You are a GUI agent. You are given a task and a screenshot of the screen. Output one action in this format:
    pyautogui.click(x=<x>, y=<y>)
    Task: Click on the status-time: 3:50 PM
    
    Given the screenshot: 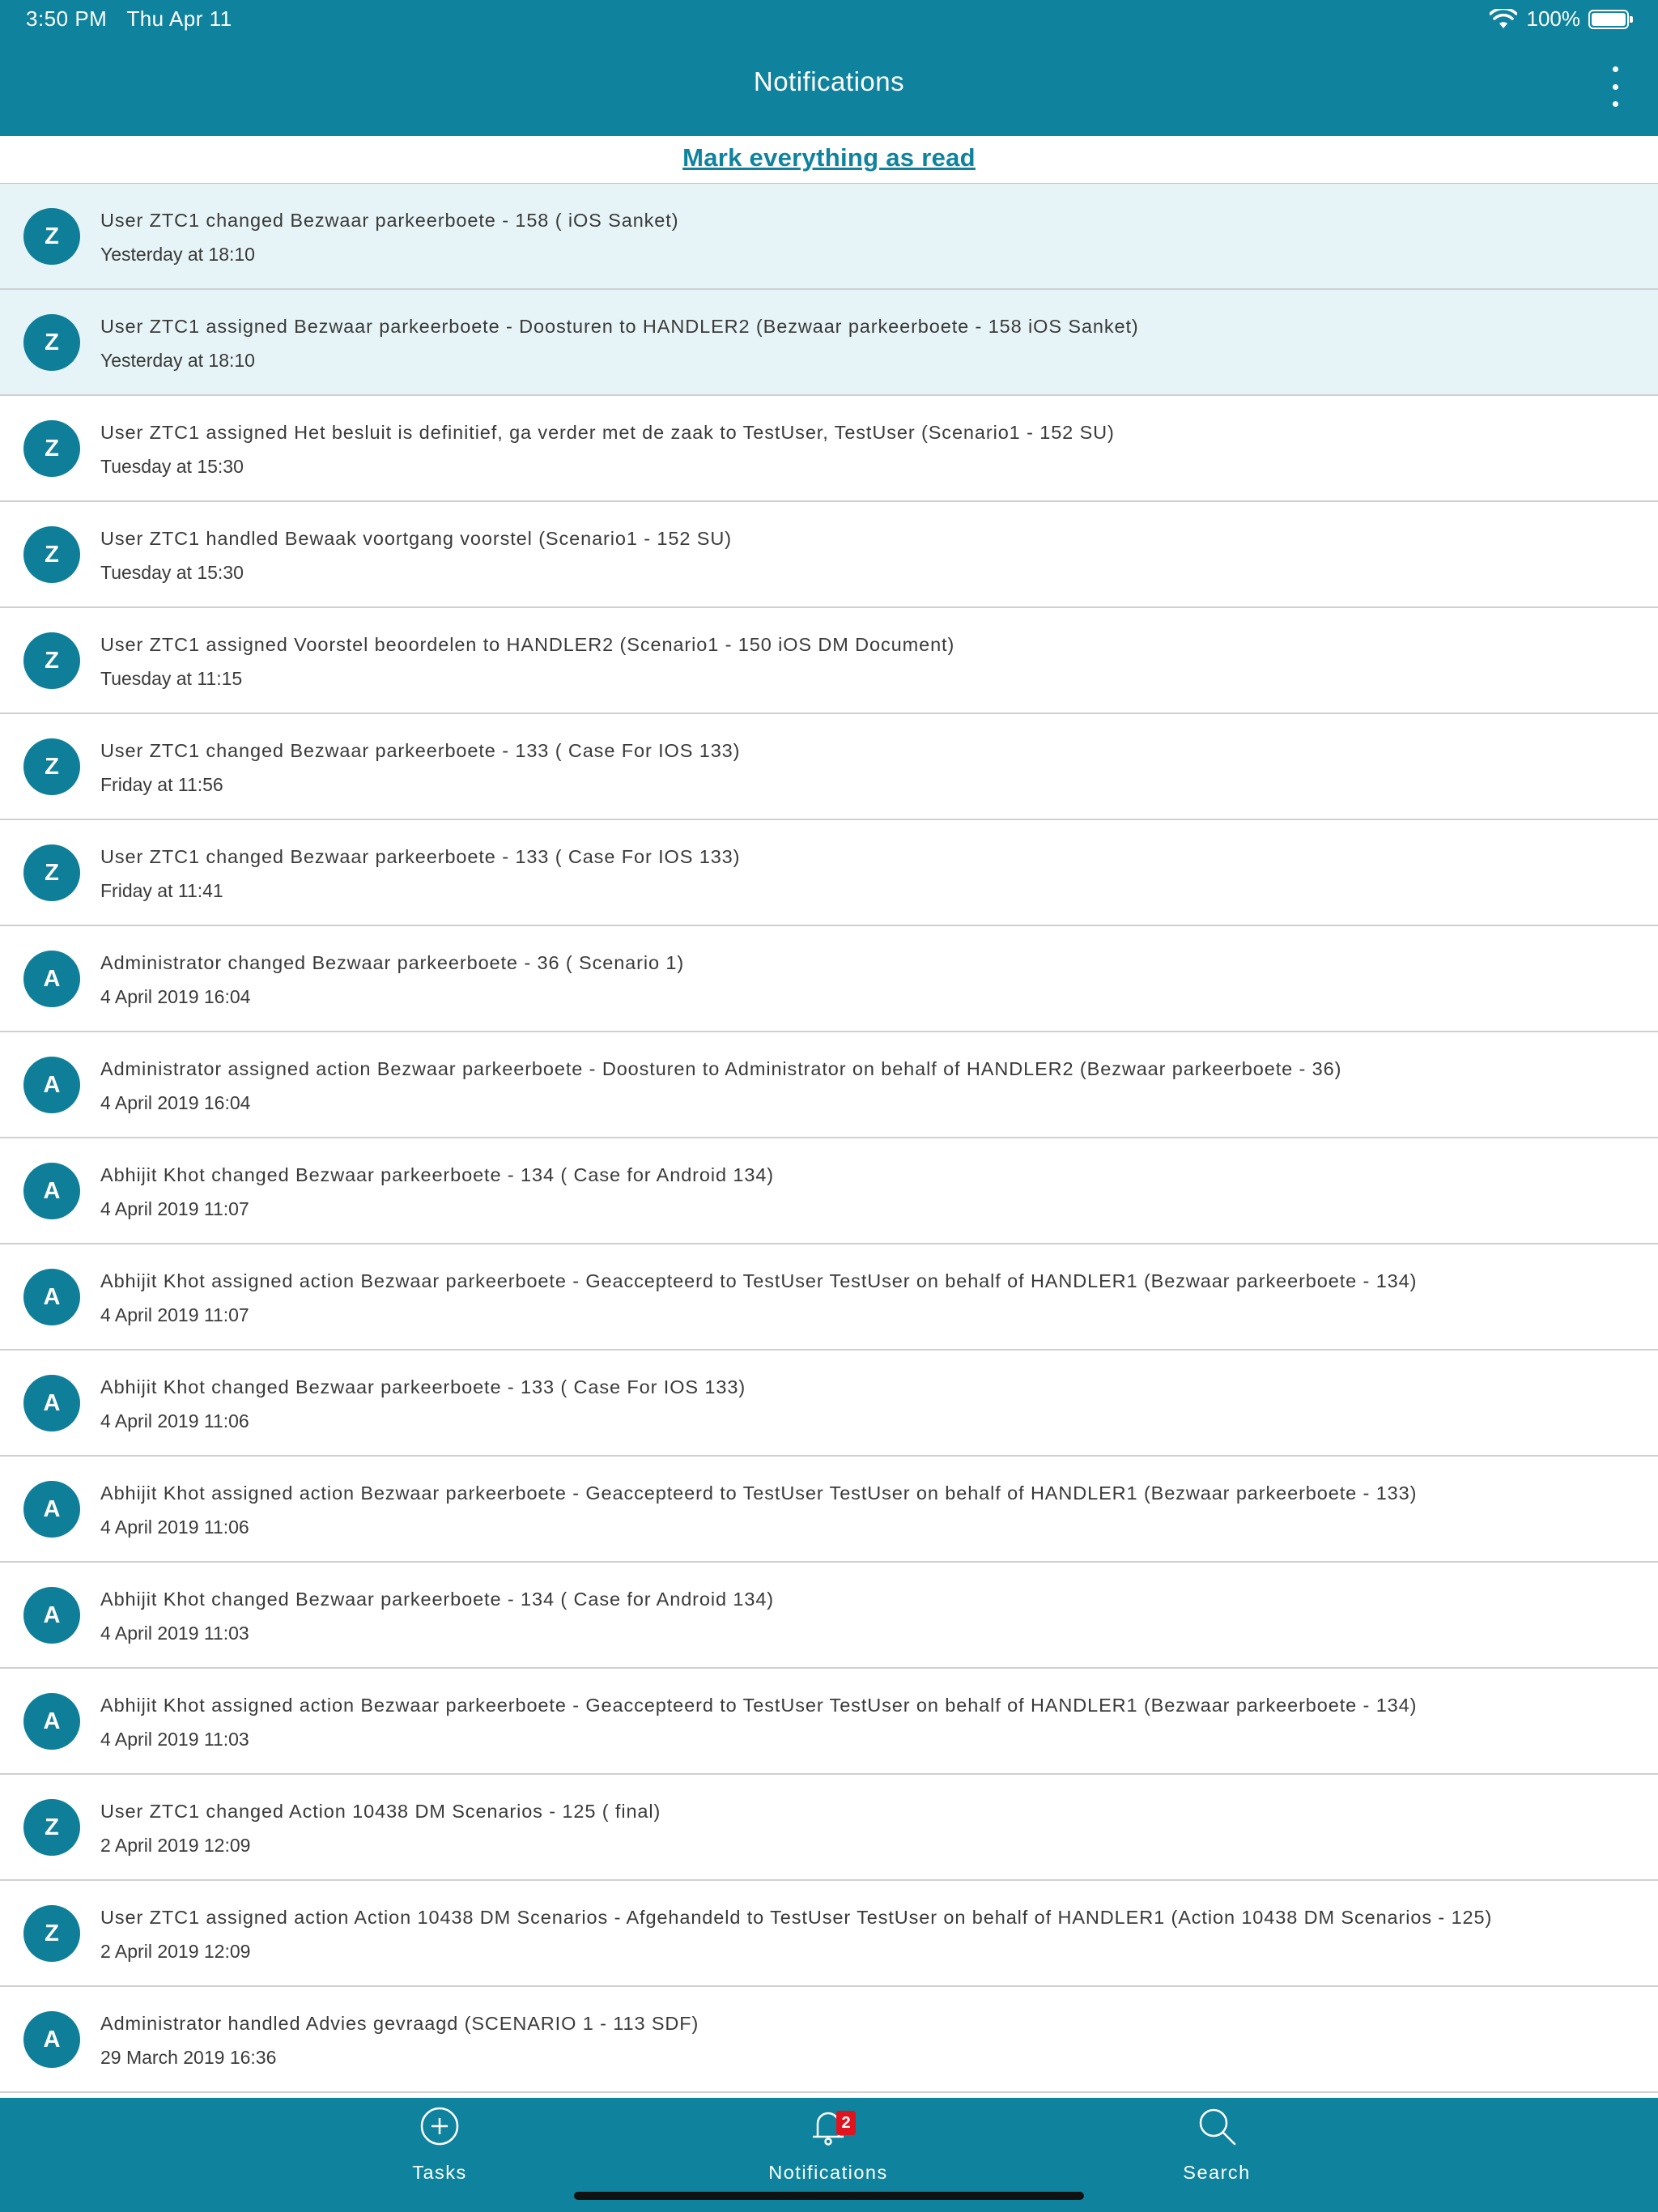 What is the action you would take?
    pyautogui.click(x=67, y=19)
    